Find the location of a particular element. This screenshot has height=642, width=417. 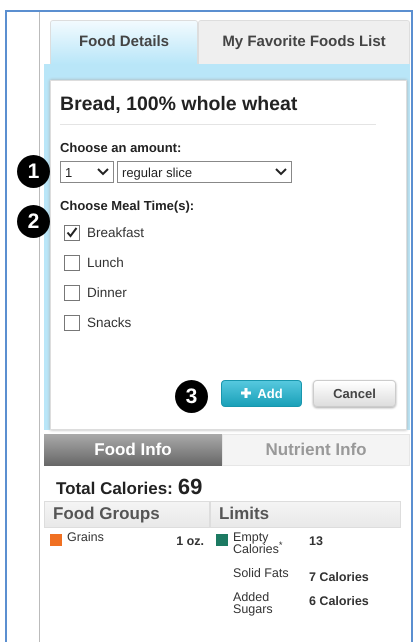

row-label: Grains is located at coordinates (86, 539).